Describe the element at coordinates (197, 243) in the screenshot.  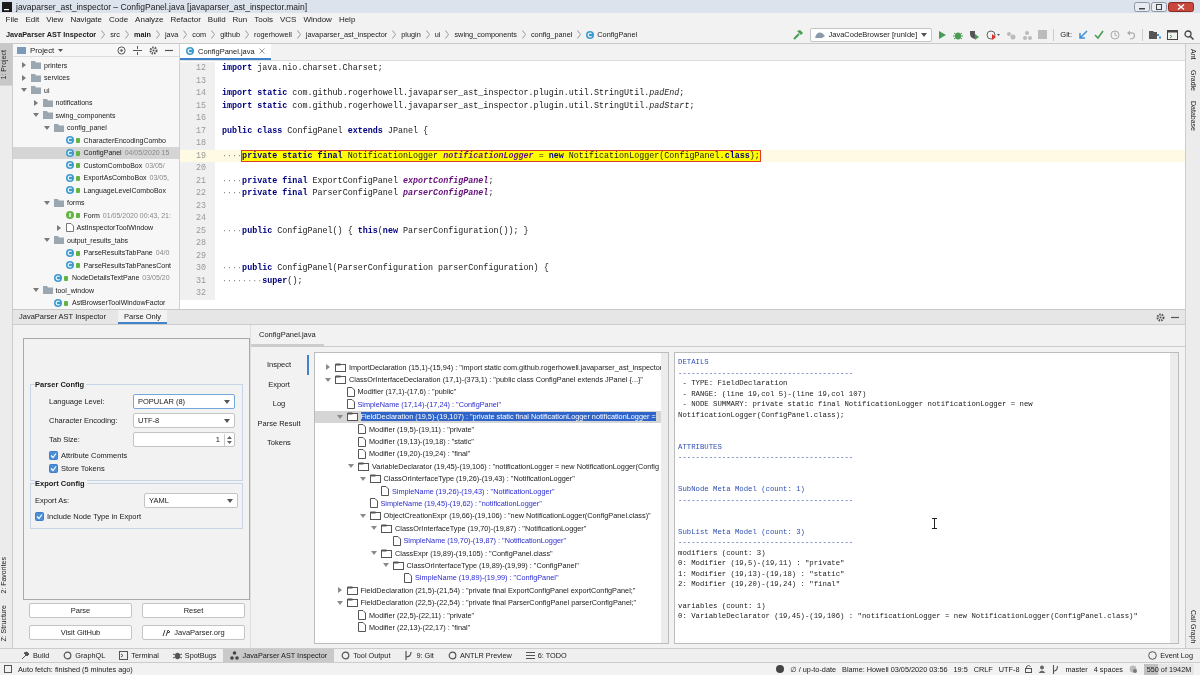
I see `line-number: 28` at that location.